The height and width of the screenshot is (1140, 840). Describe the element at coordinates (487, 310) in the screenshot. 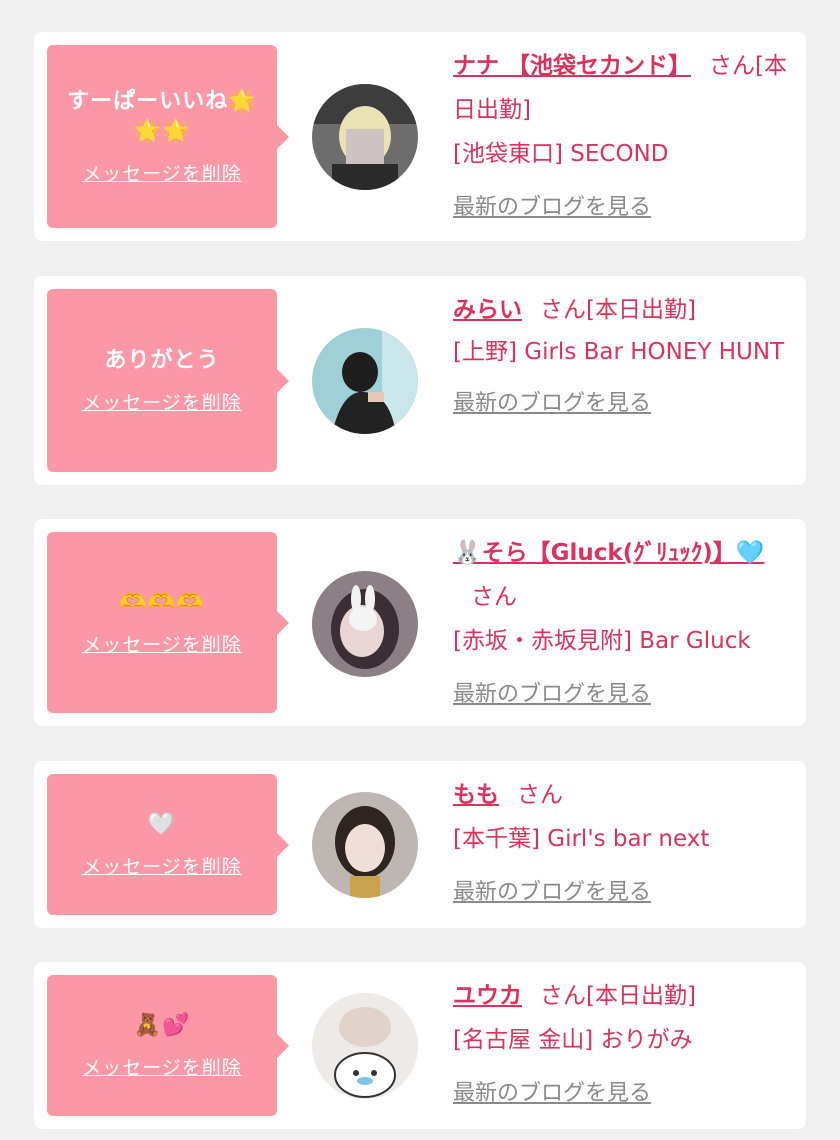

I see `cast-name-link: みらい` at that location.